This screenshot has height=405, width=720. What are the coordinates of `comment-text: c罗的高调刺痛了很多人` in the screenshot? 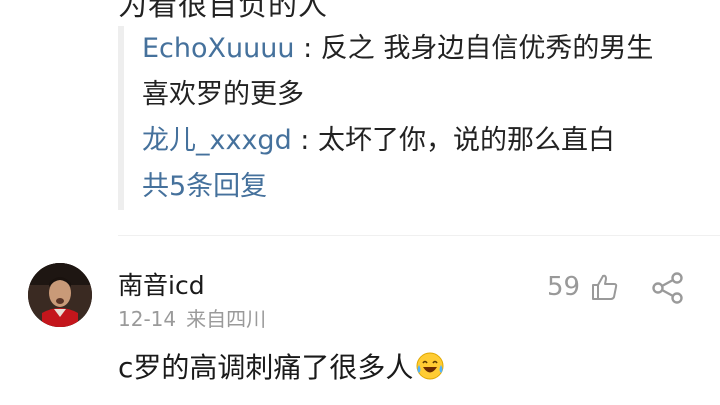 It's located at (281, 366).